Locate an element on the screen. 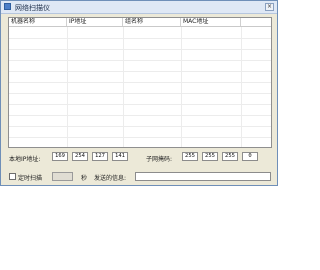 Image resolution: width=320 pixels, height=270 pixels. local-ip-octet-2: 254 is located at coordinates (80, 156).